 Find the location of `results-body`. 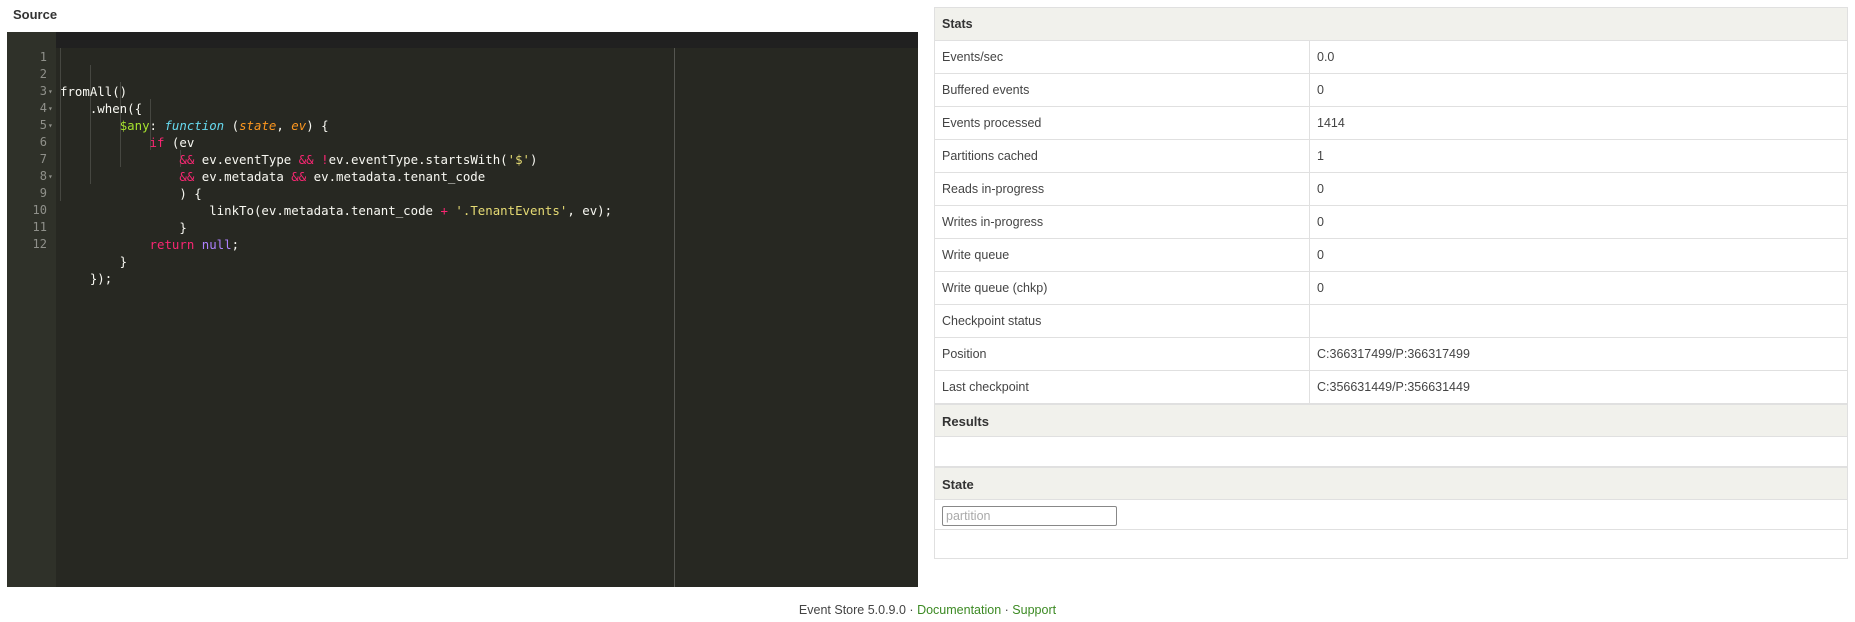

results-body is located at coordinates (1391, 451).